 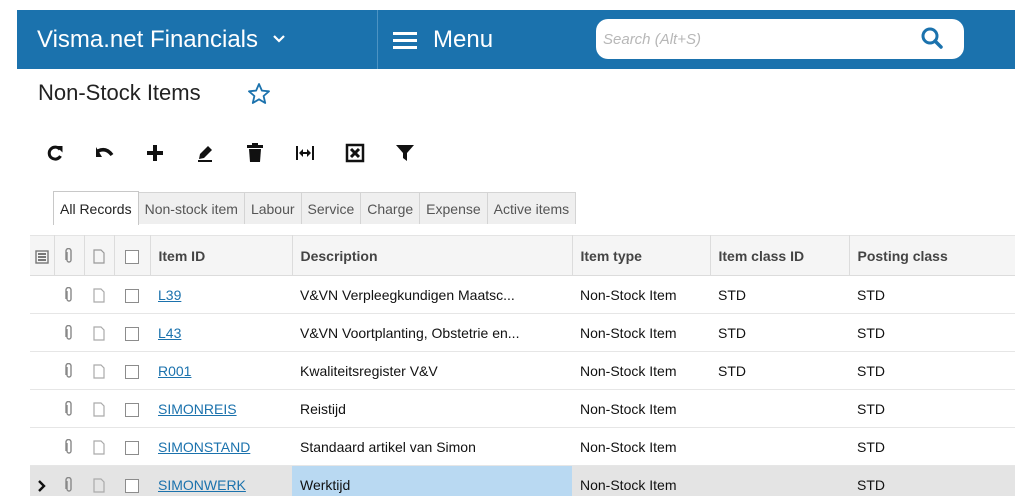 What do you see at coordinates (191, 208) in the screenshot?
I see `tab-non-stock-item: Non-stock item` at bounding box center [191, 208].